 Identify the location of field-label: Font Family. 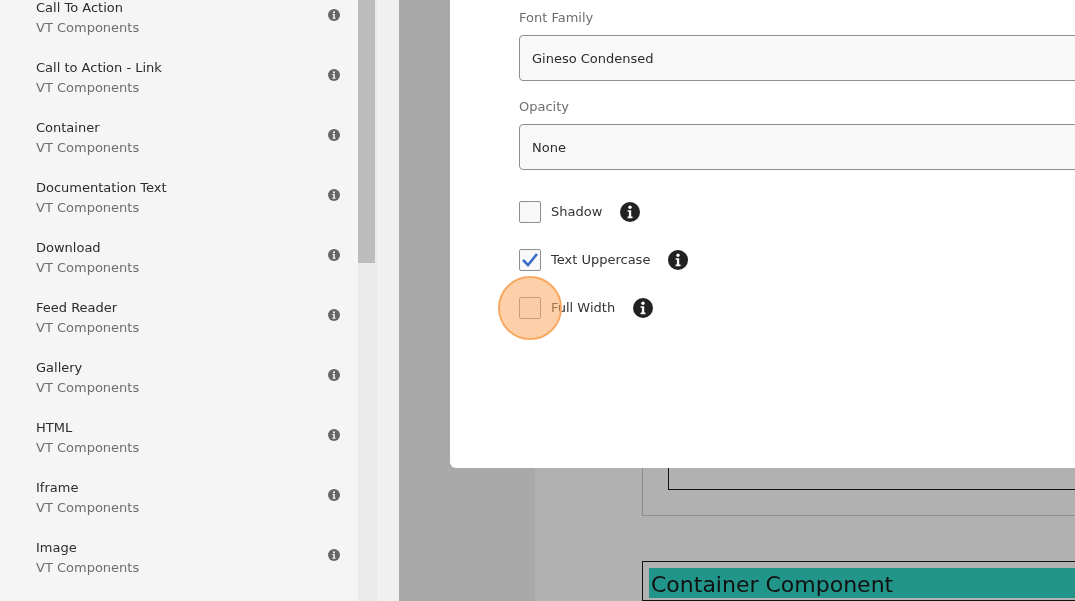
(557, 18).